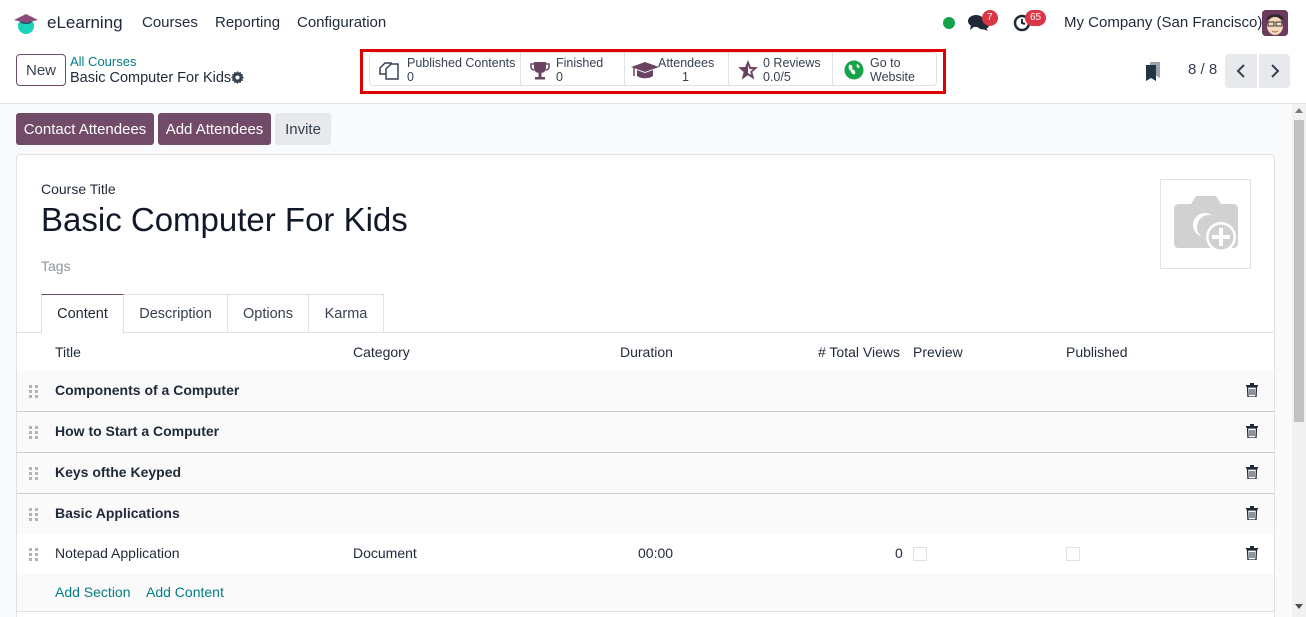  Describe the element at coordinates (748, 70) in the screenshot. I see `star-icon` at that location.